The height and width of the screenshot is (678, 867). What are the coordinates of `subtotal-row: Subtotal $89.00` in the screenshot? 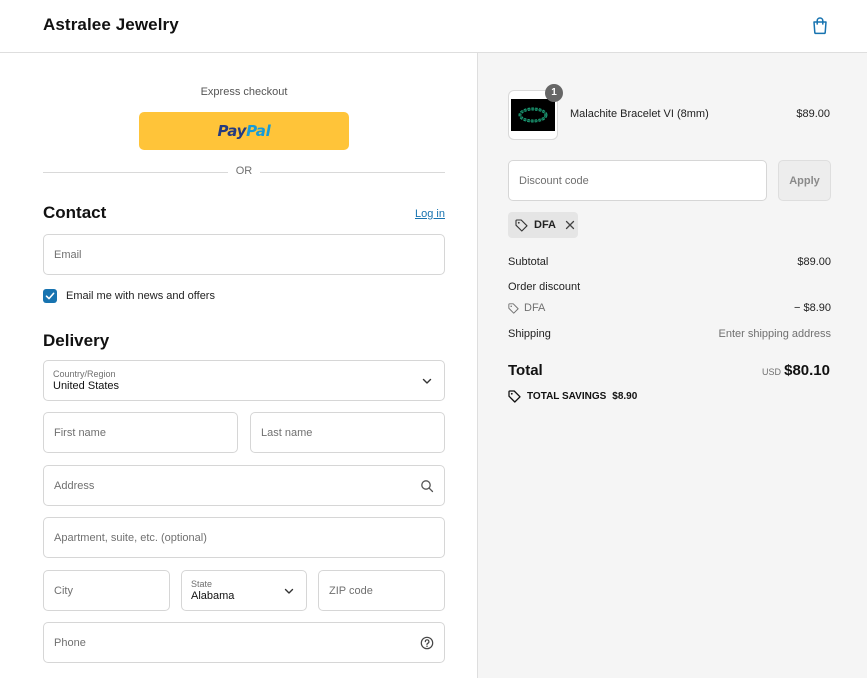 It's located at (669, 262).